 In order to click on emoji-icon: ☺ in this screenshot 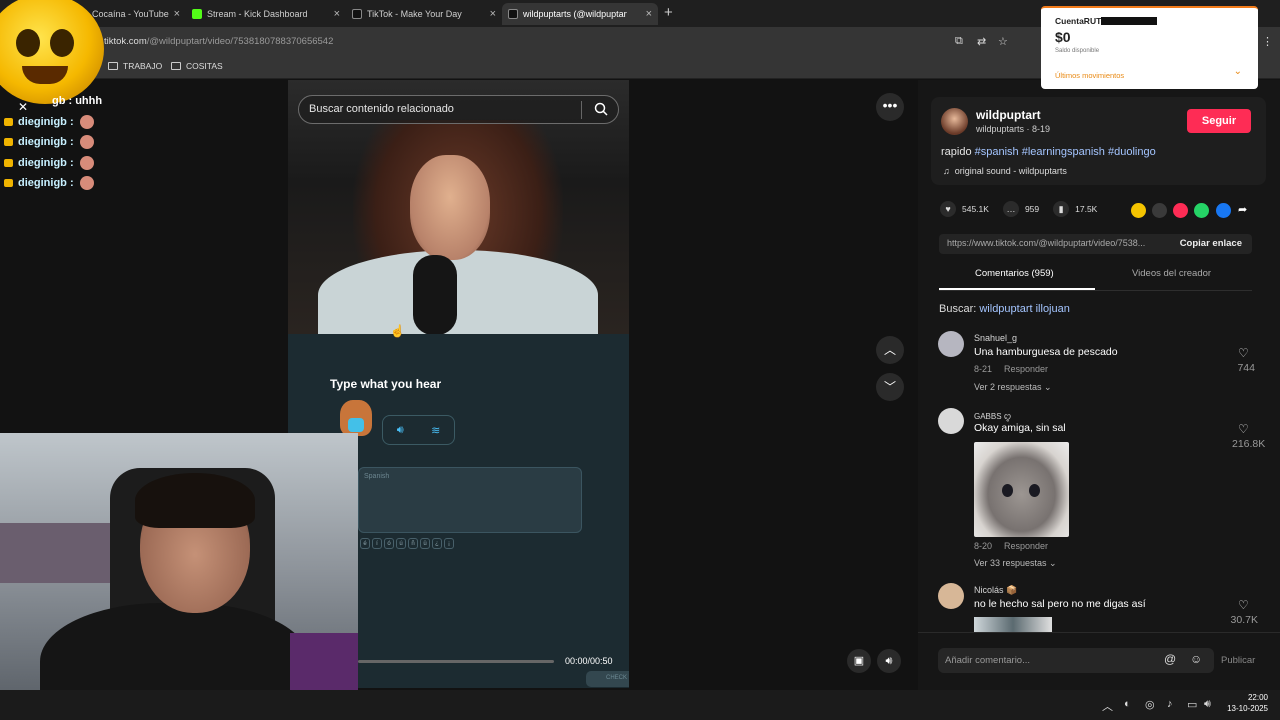, I will do `click(1196, 659)`.